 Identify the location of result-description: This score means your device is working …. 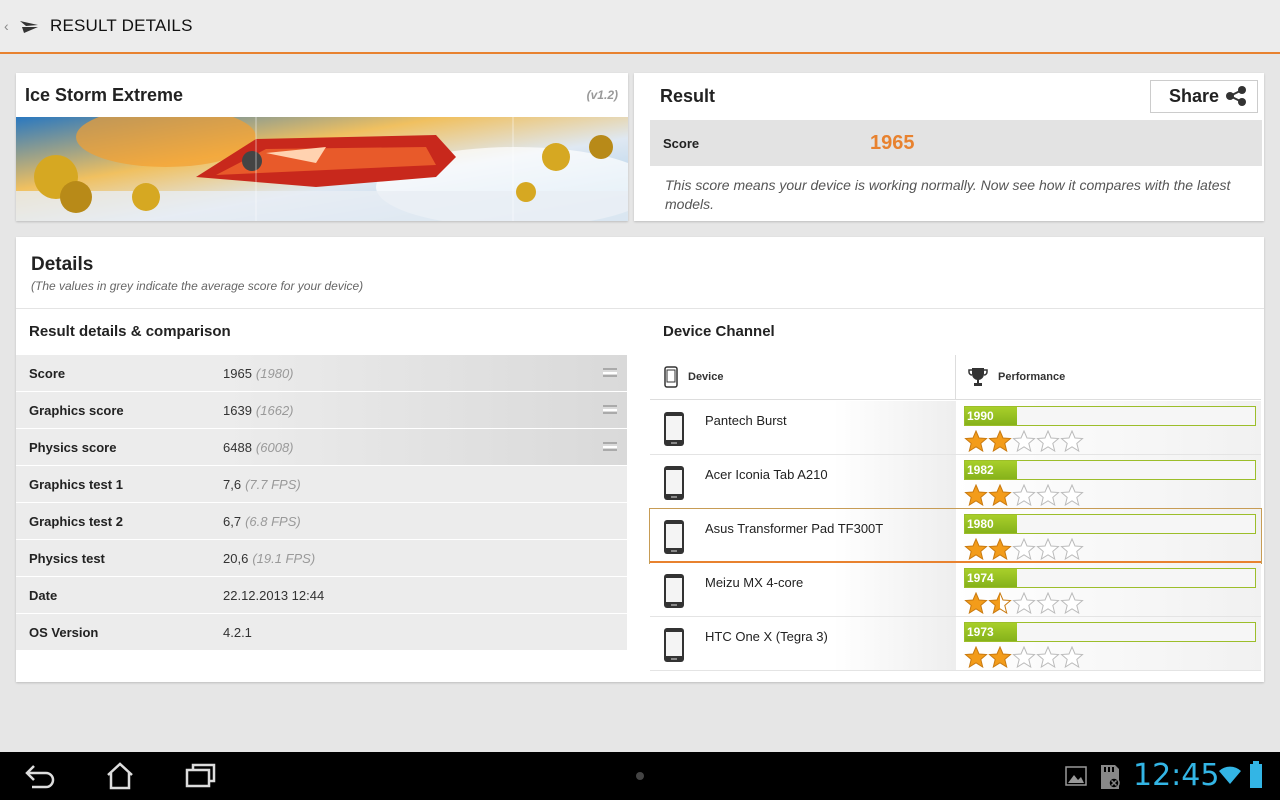
(948, 194).